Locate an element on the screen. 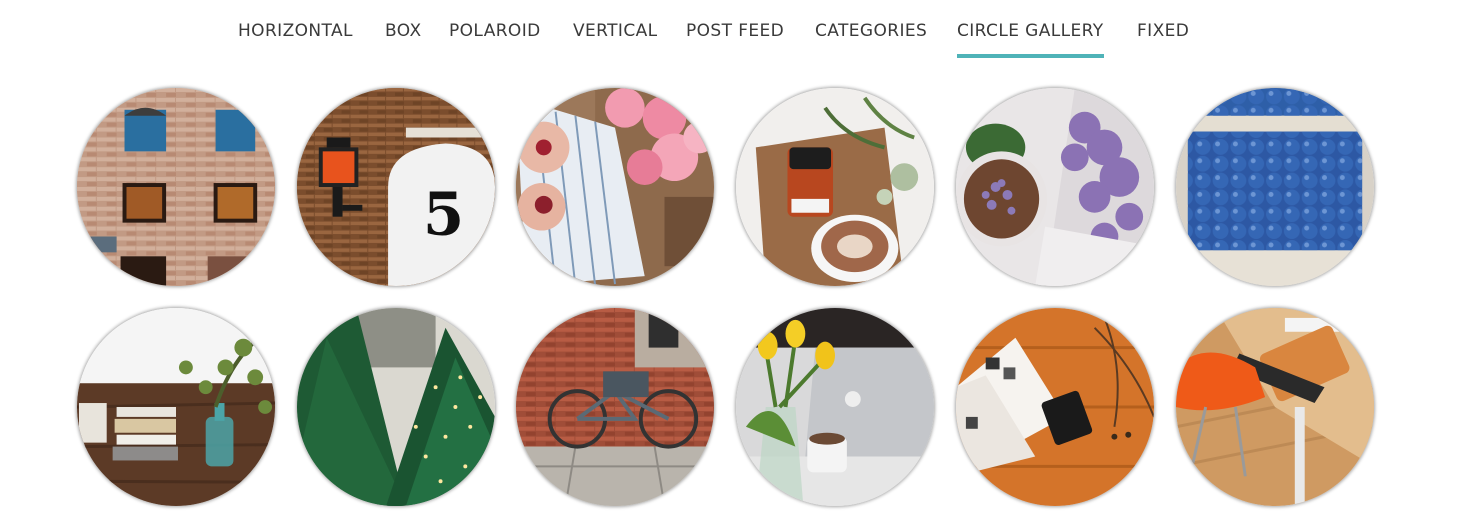  lantern-wall-photo: 5 is located at coordinates (396, 187).